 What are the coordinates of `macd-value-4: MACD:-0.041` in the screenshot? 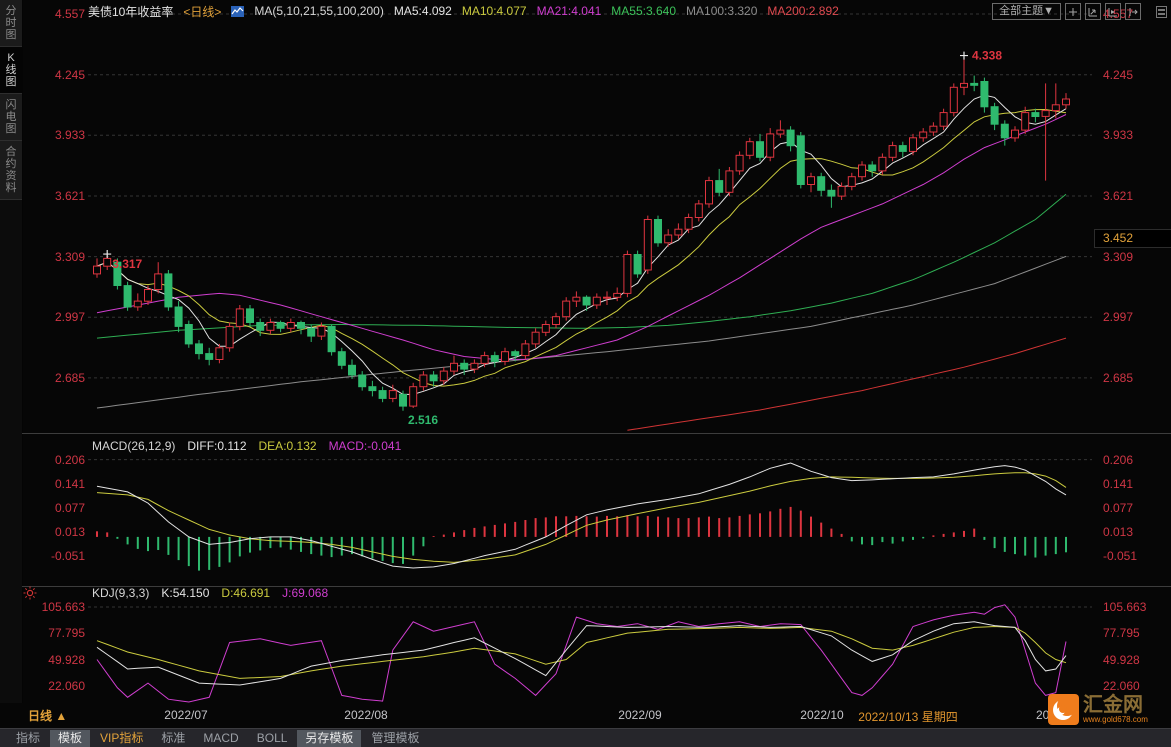 It's located at (365, 446).